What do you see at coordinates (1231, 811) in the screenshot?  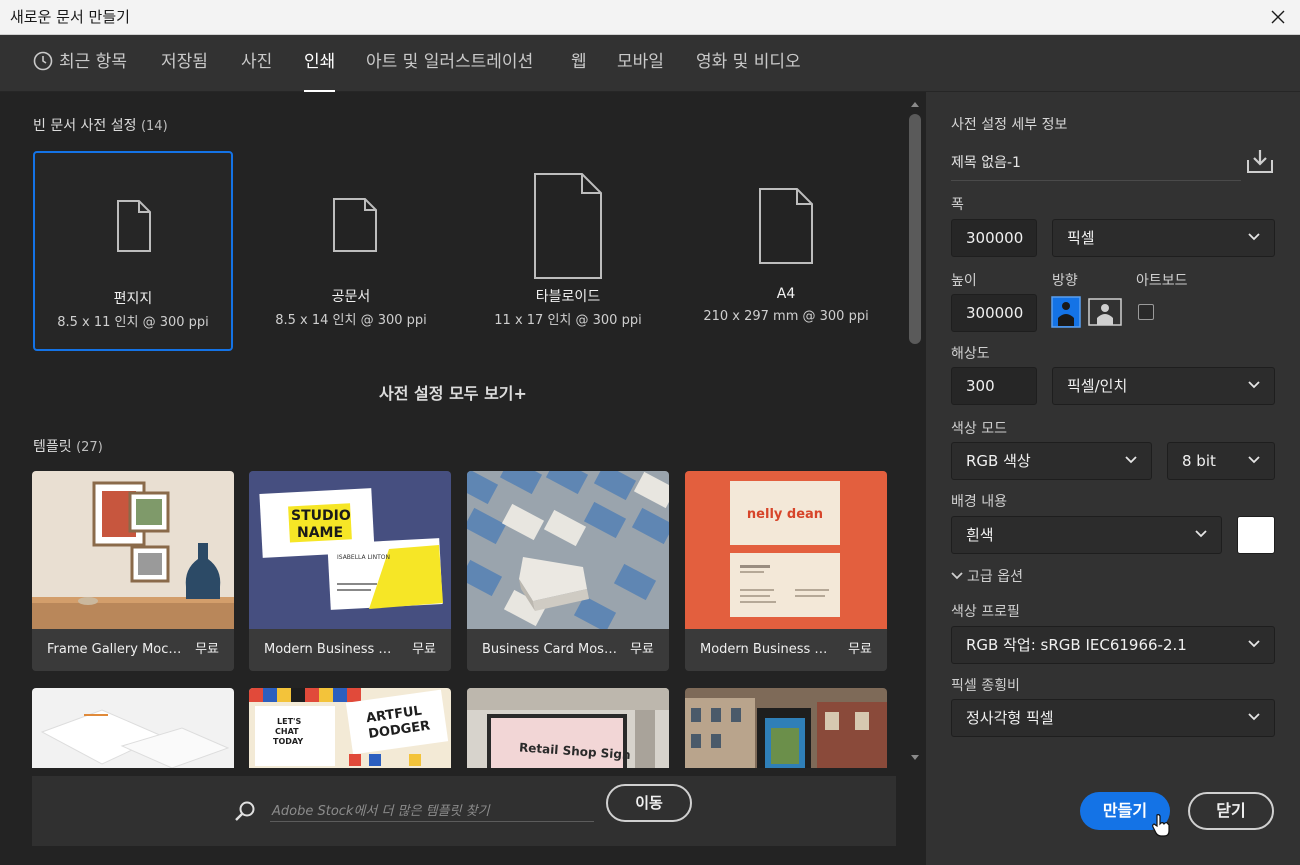 I see `close-button: 닫기` at bounding box center [1231, 811].